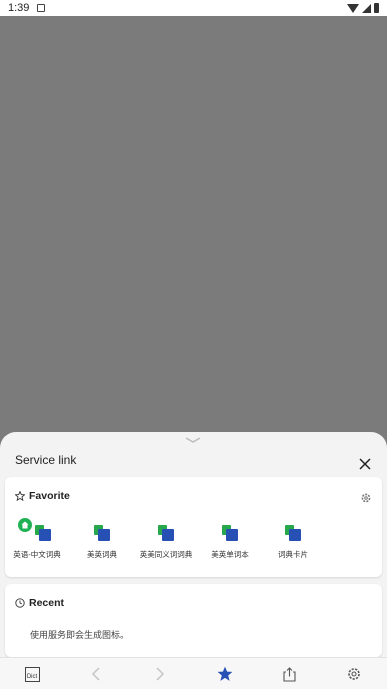 The image size is (387, 689). Describe the element at coordinates (49, 496) in the screenshot. I see `favorite-title: Favorite` at that location.